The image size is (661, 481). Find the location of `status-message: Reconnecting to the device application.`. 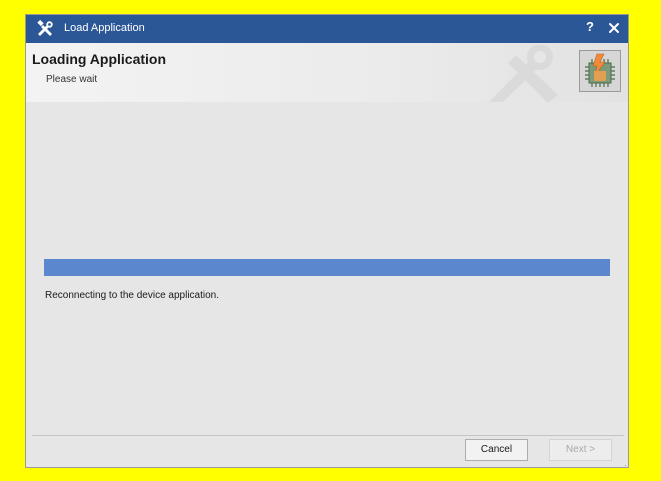

status-message: Reconnecting to the device application. is located at coordinates (132, 295).